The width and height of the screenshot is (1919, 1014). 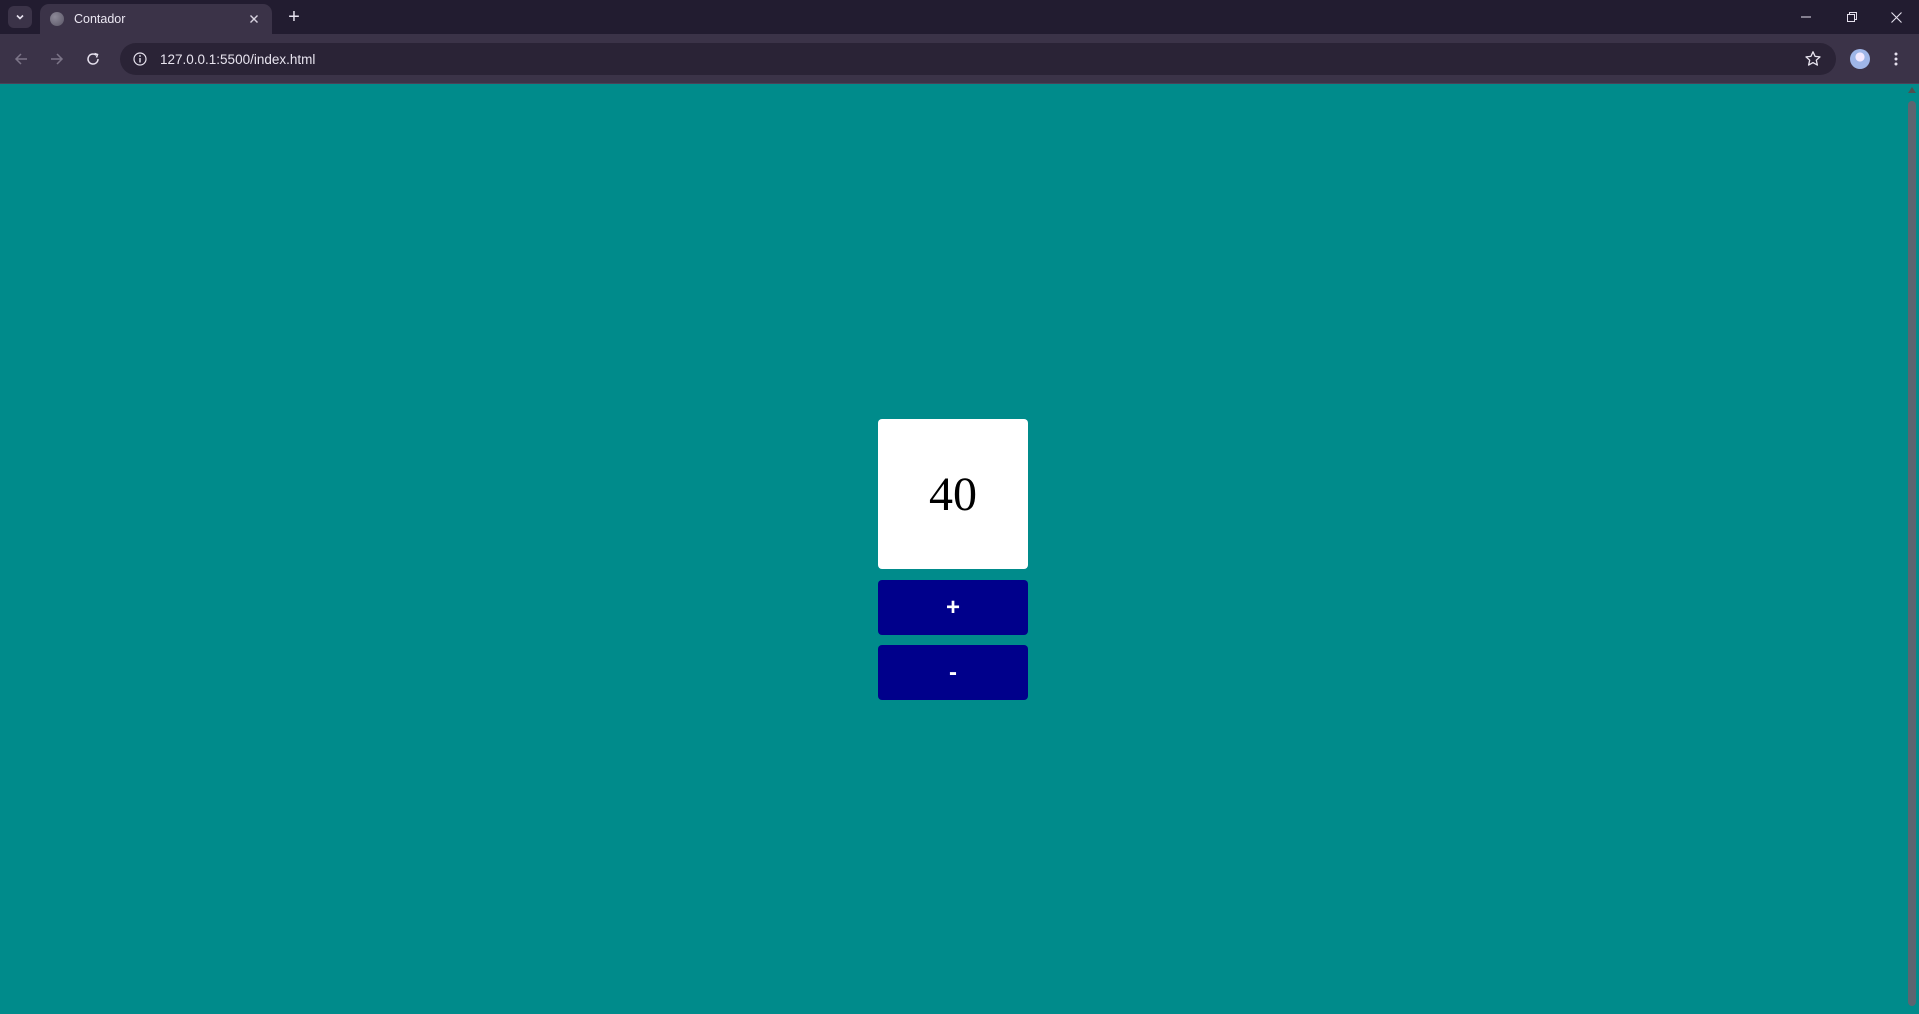 I want to click on minimize-icon, so click(x=1806, y=17).